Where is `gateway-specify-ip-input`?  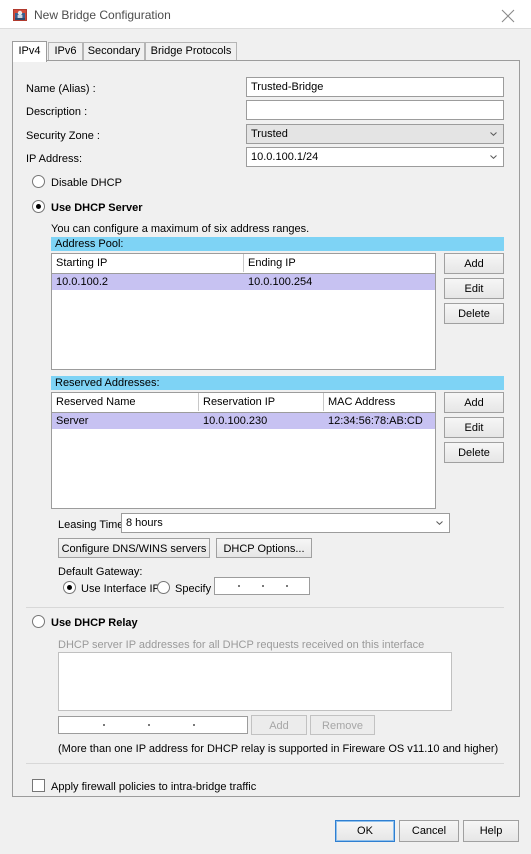
gateway-specify-ip-input is located at coordinates (262, 586).